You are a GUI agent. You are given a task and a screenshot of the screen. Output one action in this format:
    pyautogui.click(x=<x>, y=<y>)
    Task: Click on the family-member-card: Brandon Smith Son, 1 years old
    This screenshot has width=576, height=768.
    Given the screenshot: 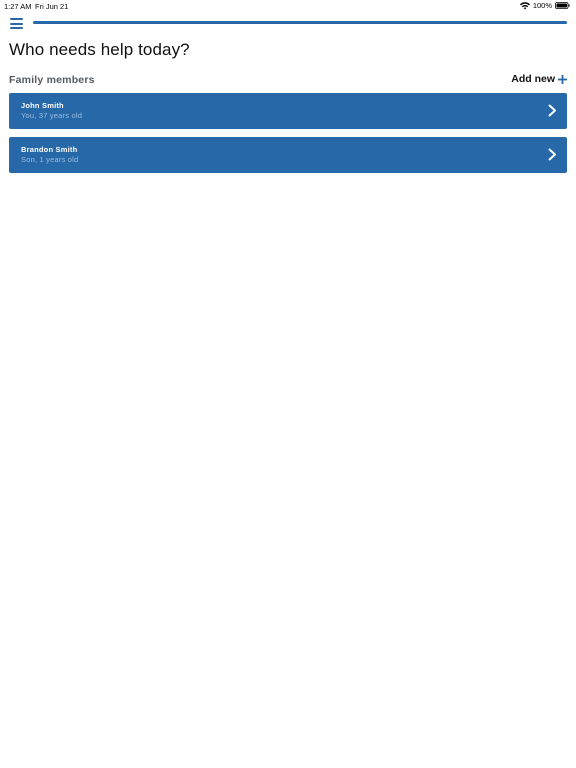 What is the action you would take?
    pyautogui.click(x=288, y=155)
    